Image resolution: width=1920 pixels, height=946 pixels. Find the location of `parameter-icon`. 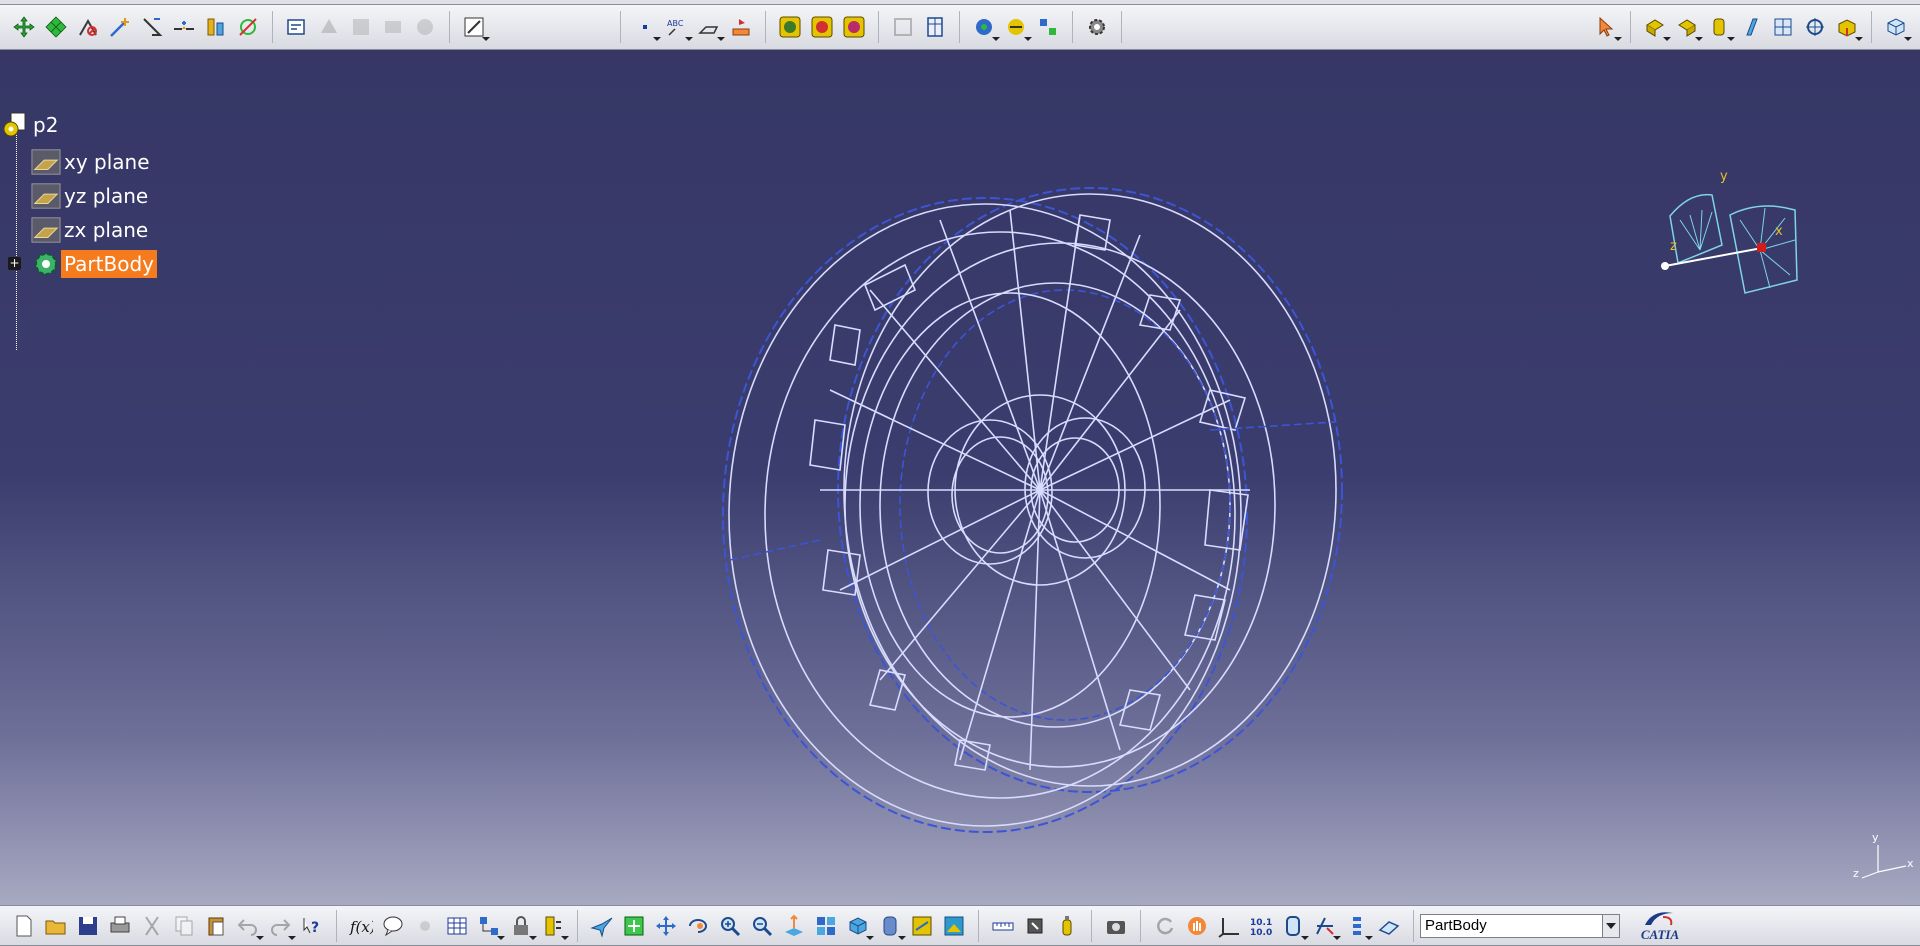

parameter-icon is located at coordinates (425, 926).